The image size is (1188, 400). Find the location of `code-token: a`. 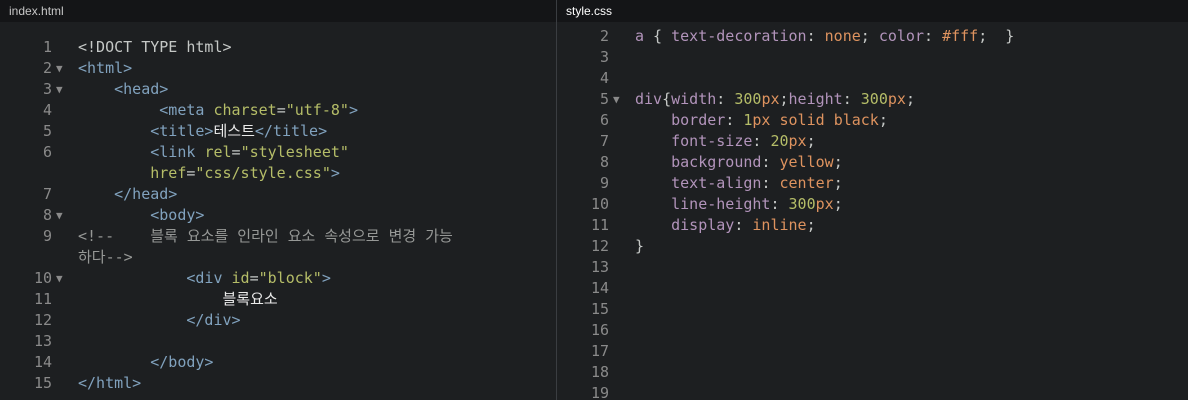

code-token: a is located at coordinates (640, 36).